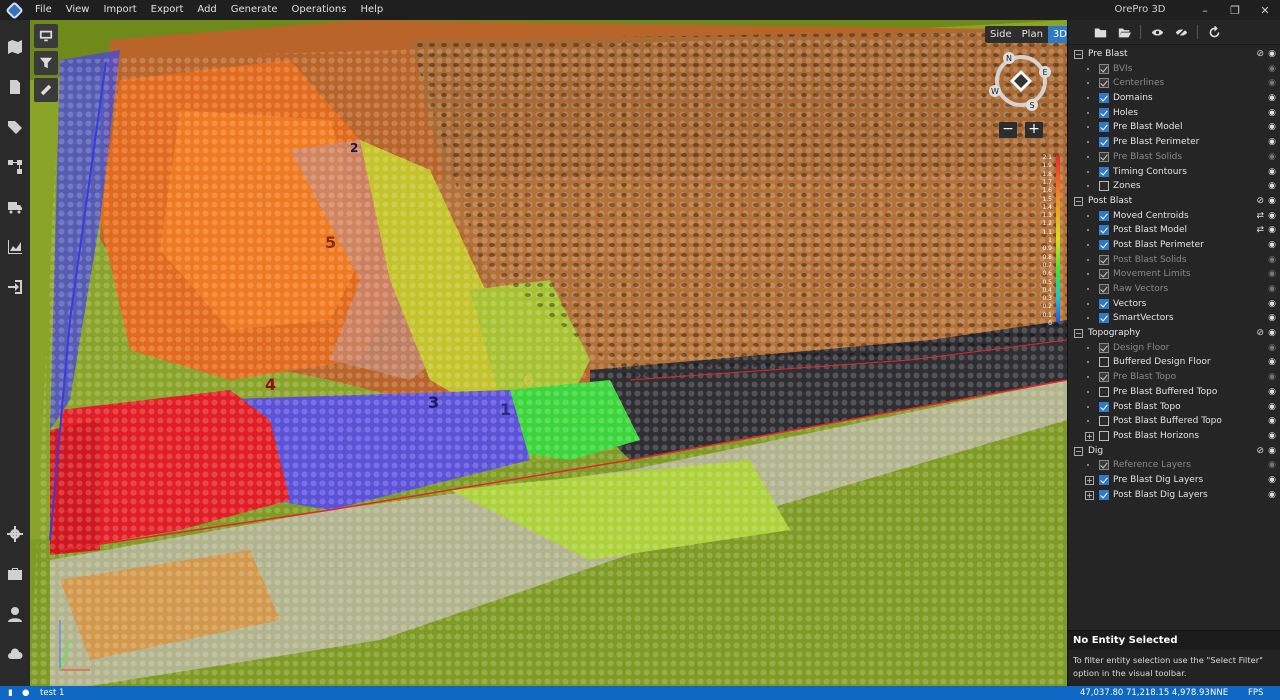 The height and width of the screenshot is (700, 1280). What do you see at coordinates (1205, 10) in the screenshot?
I see `minimize-button: –` at bounding box center [1205, 10].